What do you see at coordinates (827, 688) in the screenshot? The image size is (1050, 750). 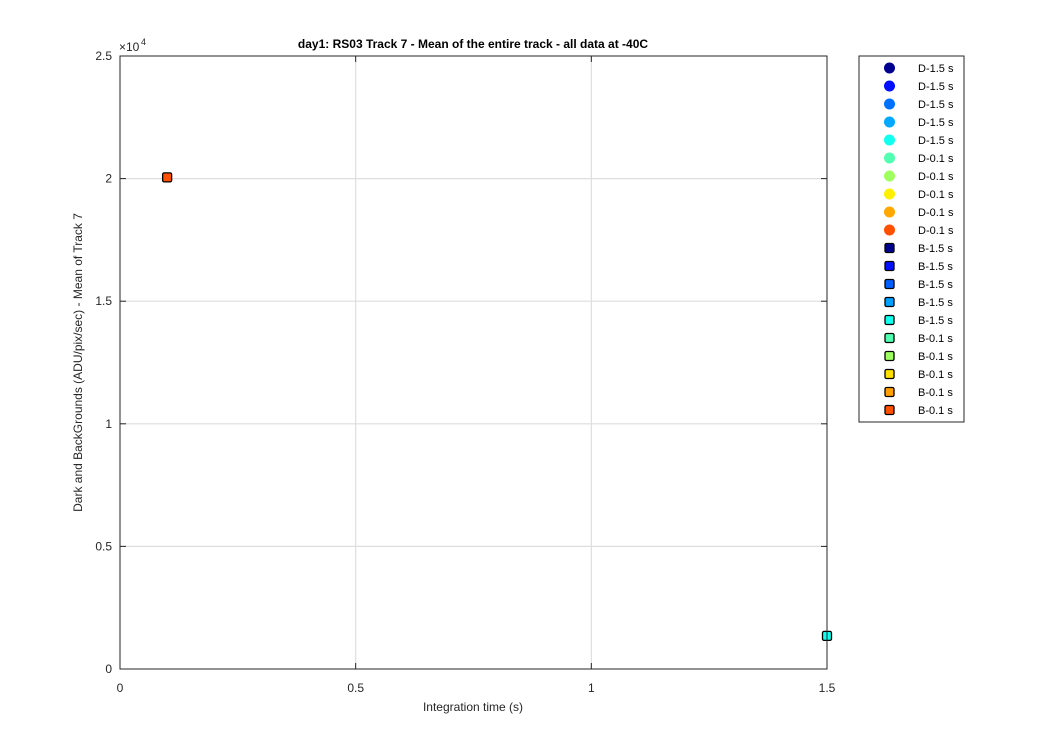 I see `x-tick-label: 1.5` at bounding box center [827, 688].